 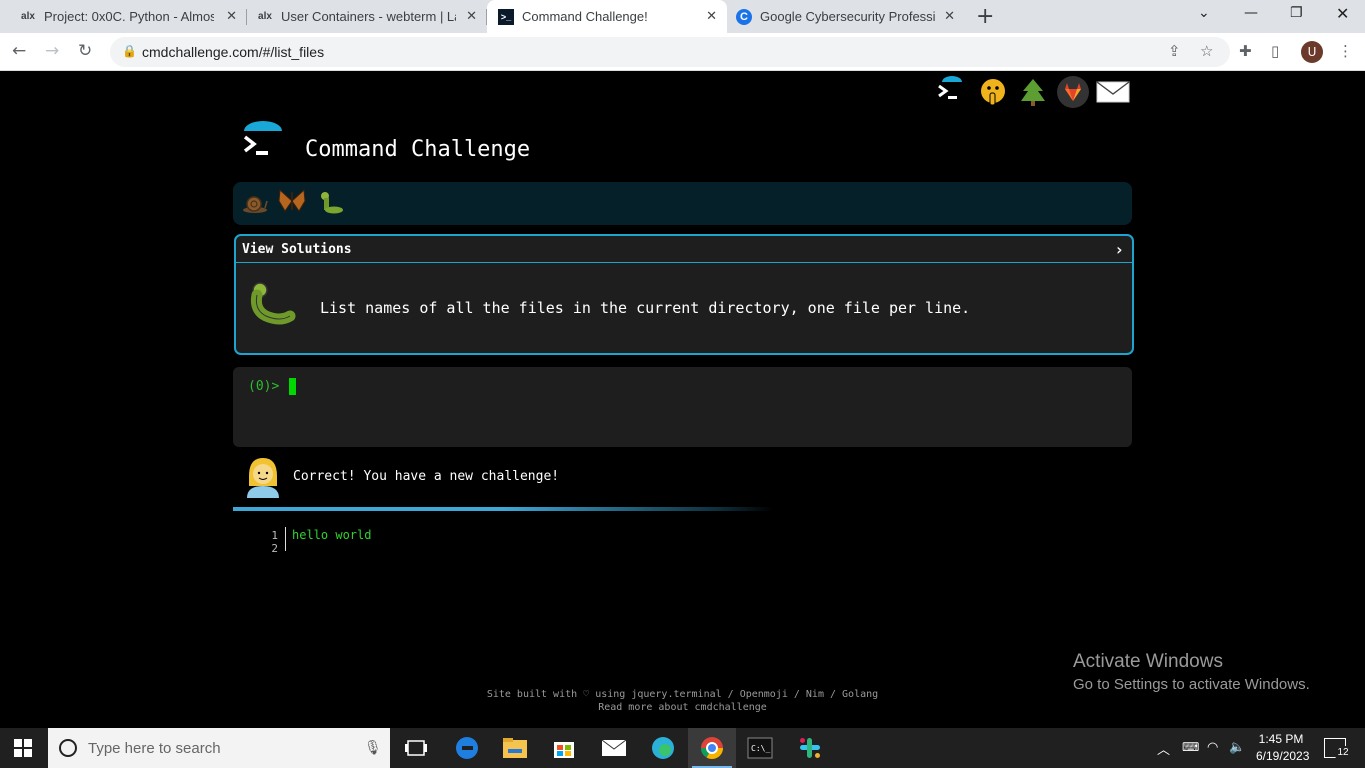 What do you see at coordinates (416, 748) in the screenshot?
I see `task-view-icon` at bounding box center [416, 748].